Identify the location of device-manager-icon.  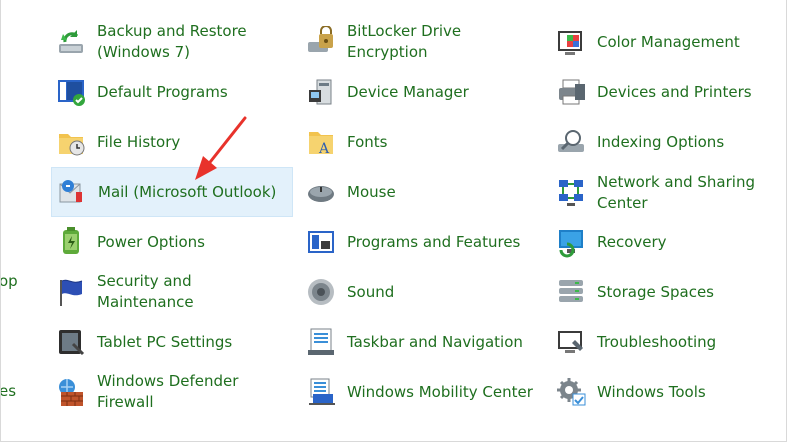
(321, 92).